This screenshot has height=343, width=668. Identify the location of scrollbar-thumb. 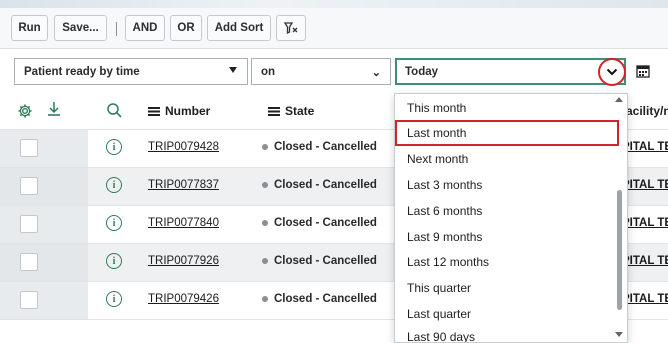
(619, 250).